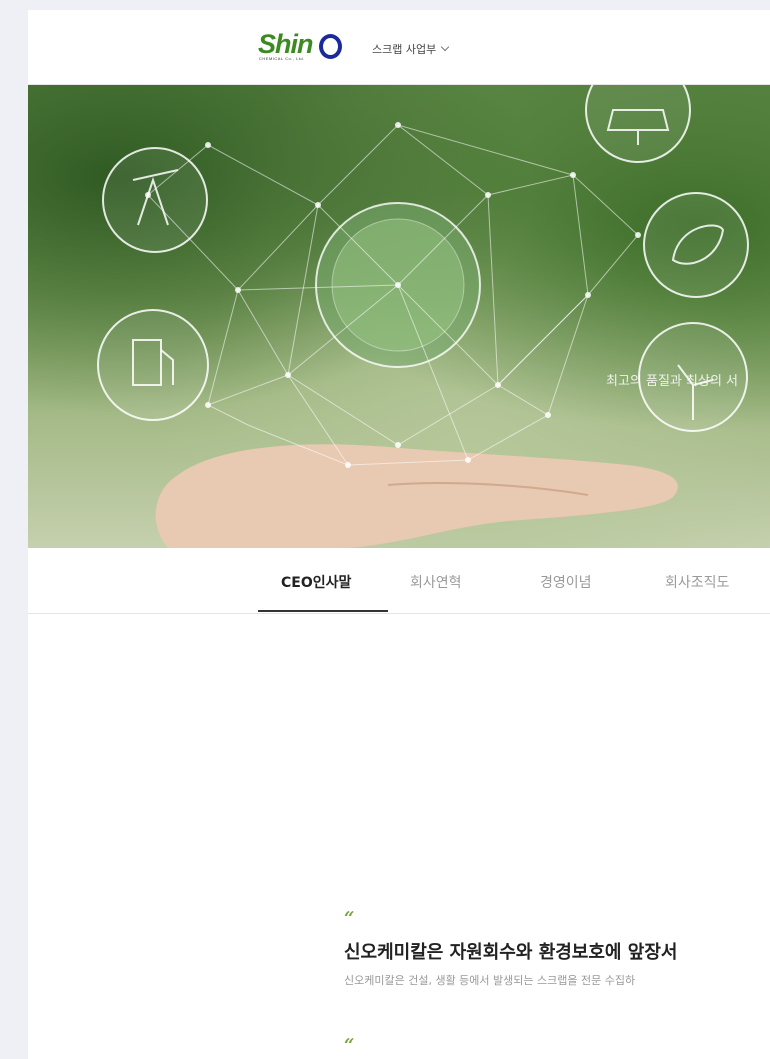 Image resolution: width=770 pixels, height=1059 pixels. I want to click on company-logo: Shin CHEMICAL Co., Ltd., so click(301, 47).